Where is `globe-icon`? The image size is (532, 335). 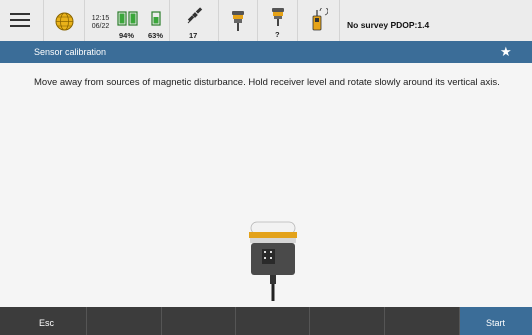
globe-icon is located at coordinates (64, 21).